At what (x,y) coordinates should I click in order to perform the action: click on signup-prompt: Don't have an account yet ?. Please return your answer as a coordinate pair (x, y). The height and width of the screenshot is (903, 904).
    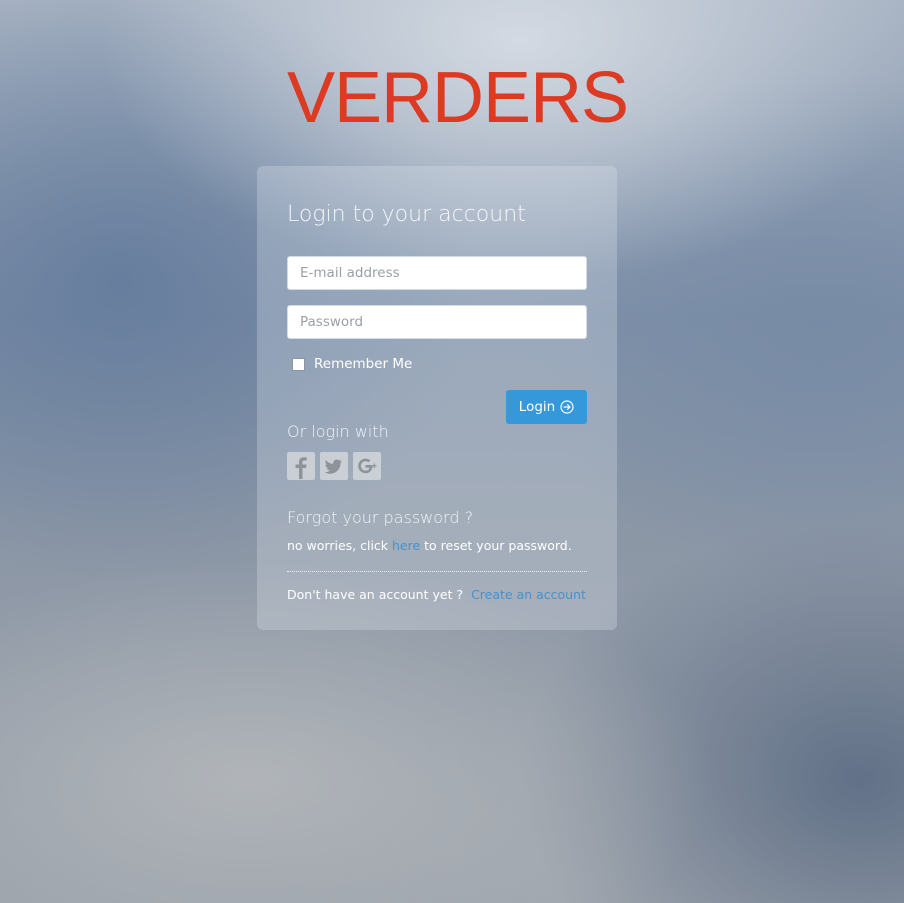
    Looking at the image, I should click on (375, 594).